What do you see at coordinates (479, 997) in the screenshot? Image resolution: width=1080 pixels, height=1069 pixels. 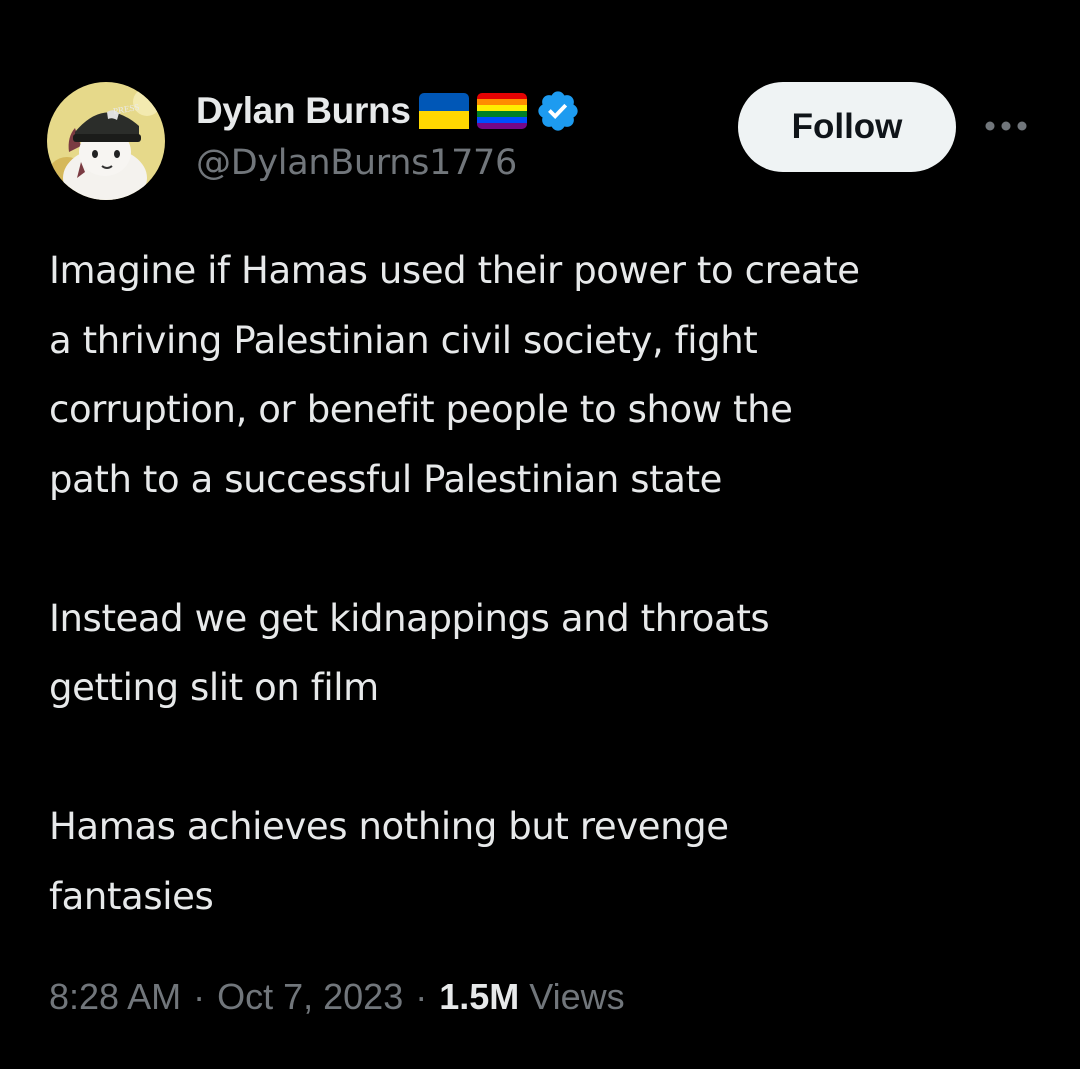 I see `views-count: 1.5M` at bounding box center [479, 997].